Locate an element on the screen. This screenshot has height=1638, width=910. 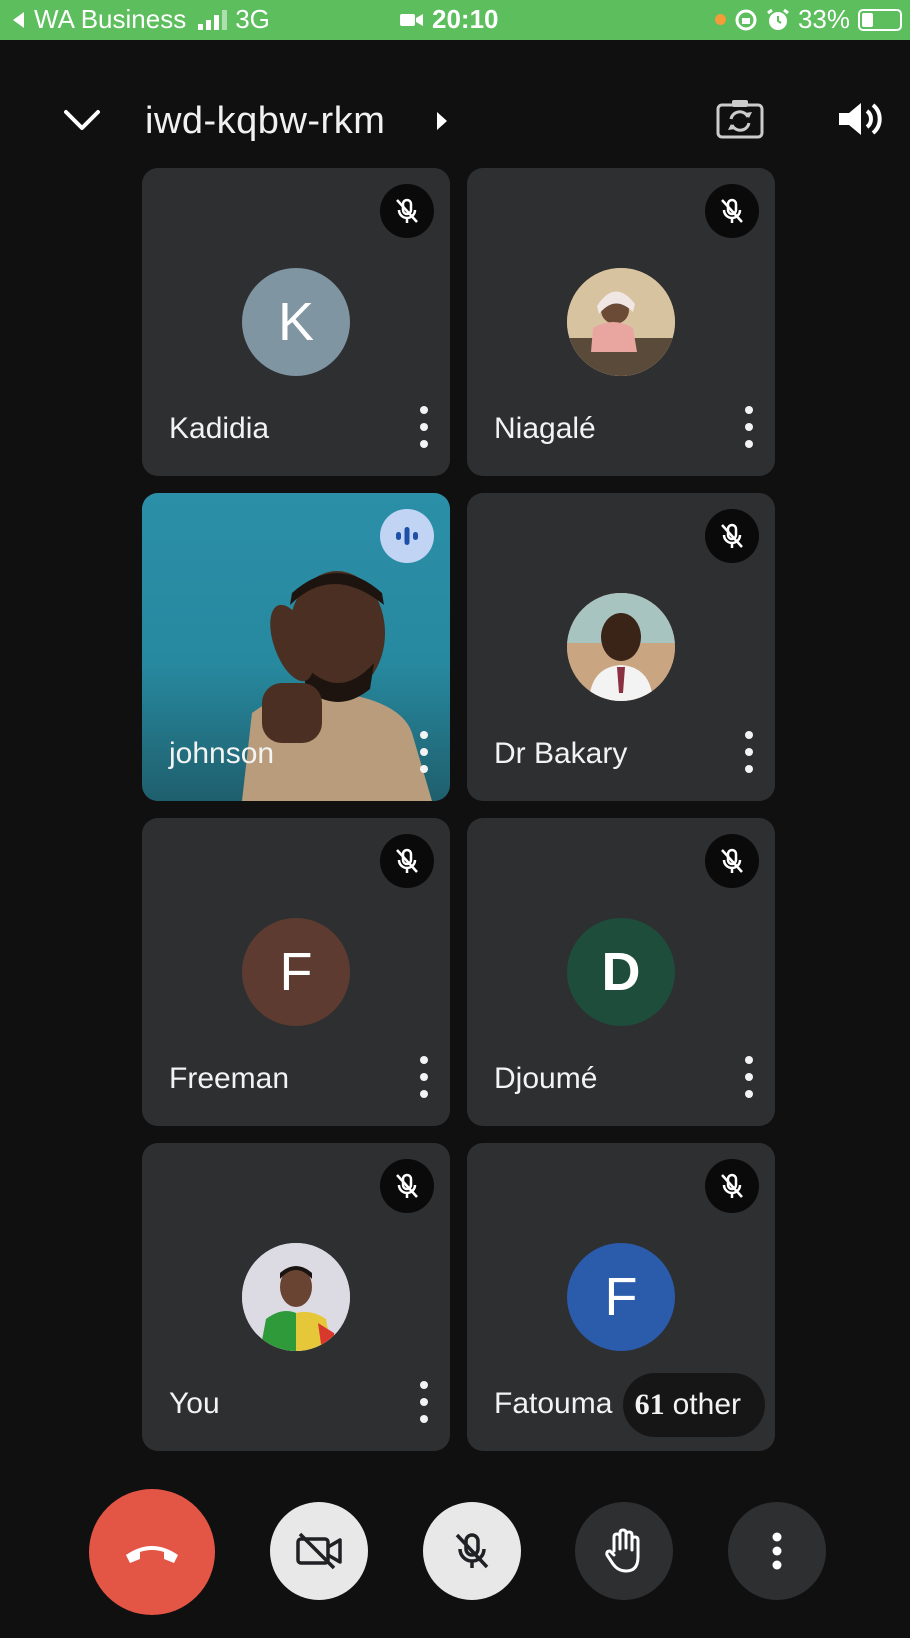
participant-name: Freeman is located at coordinates (229, 1078).